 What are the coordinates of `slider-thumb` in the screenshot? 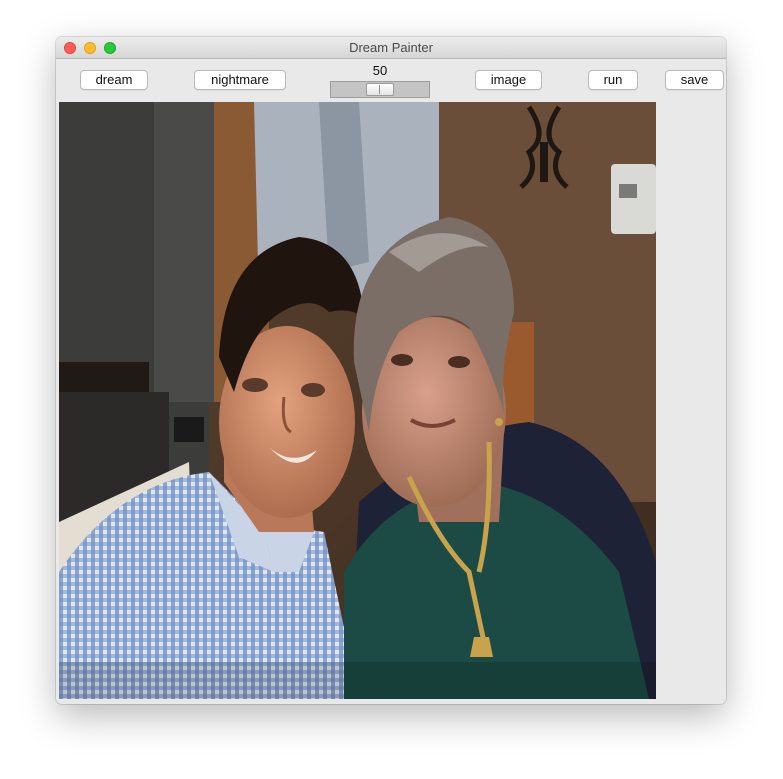 It's located at (380, 89).